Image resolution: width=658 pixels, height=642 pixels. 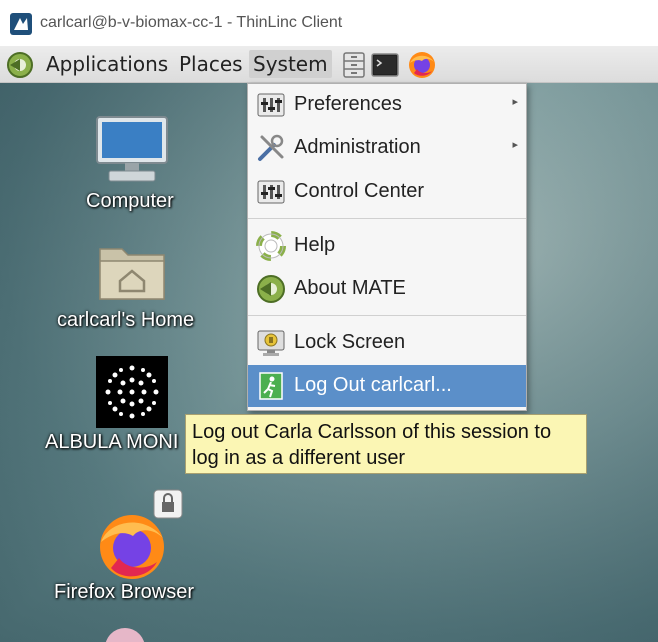 I want to click on desktop-icon-home: carlcarl's Home, so click(x=135, y=288).